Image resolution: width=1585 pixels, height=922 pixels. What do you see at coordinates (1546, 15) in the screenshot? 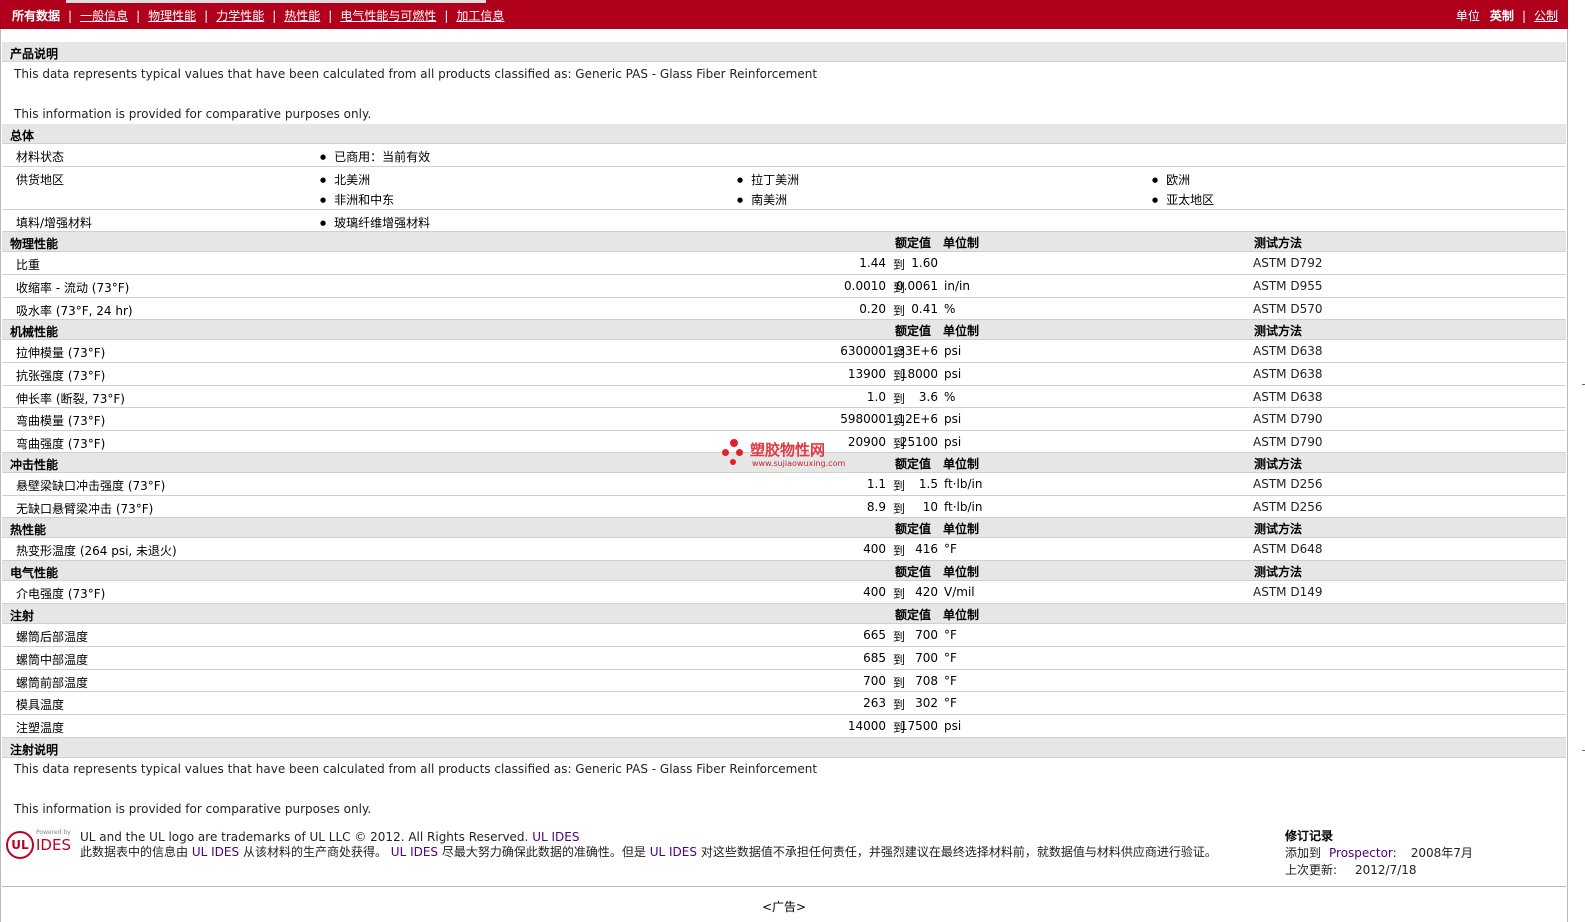
I see `unit-metric: 公制` at bounding box center [1546, 15].